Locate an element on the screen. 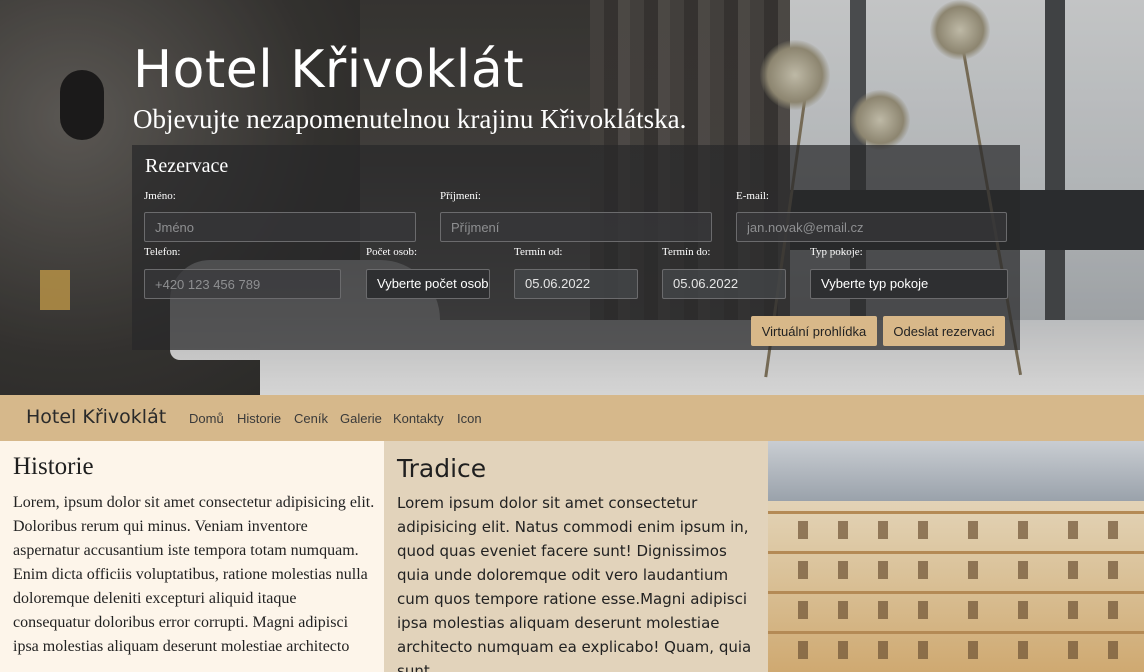  last-name-input is located at coordinates (576, 227).